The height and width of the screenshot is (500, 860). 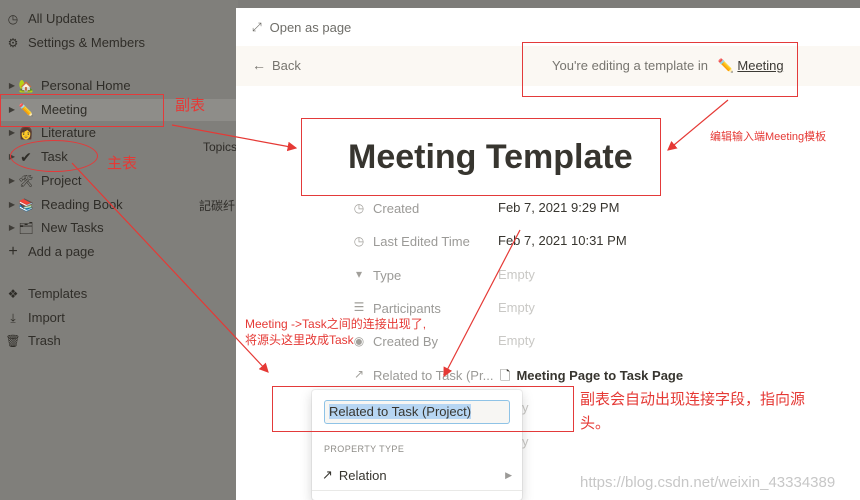 I want to click on arrow-left-icon: ←, so click(x=259, y=65).